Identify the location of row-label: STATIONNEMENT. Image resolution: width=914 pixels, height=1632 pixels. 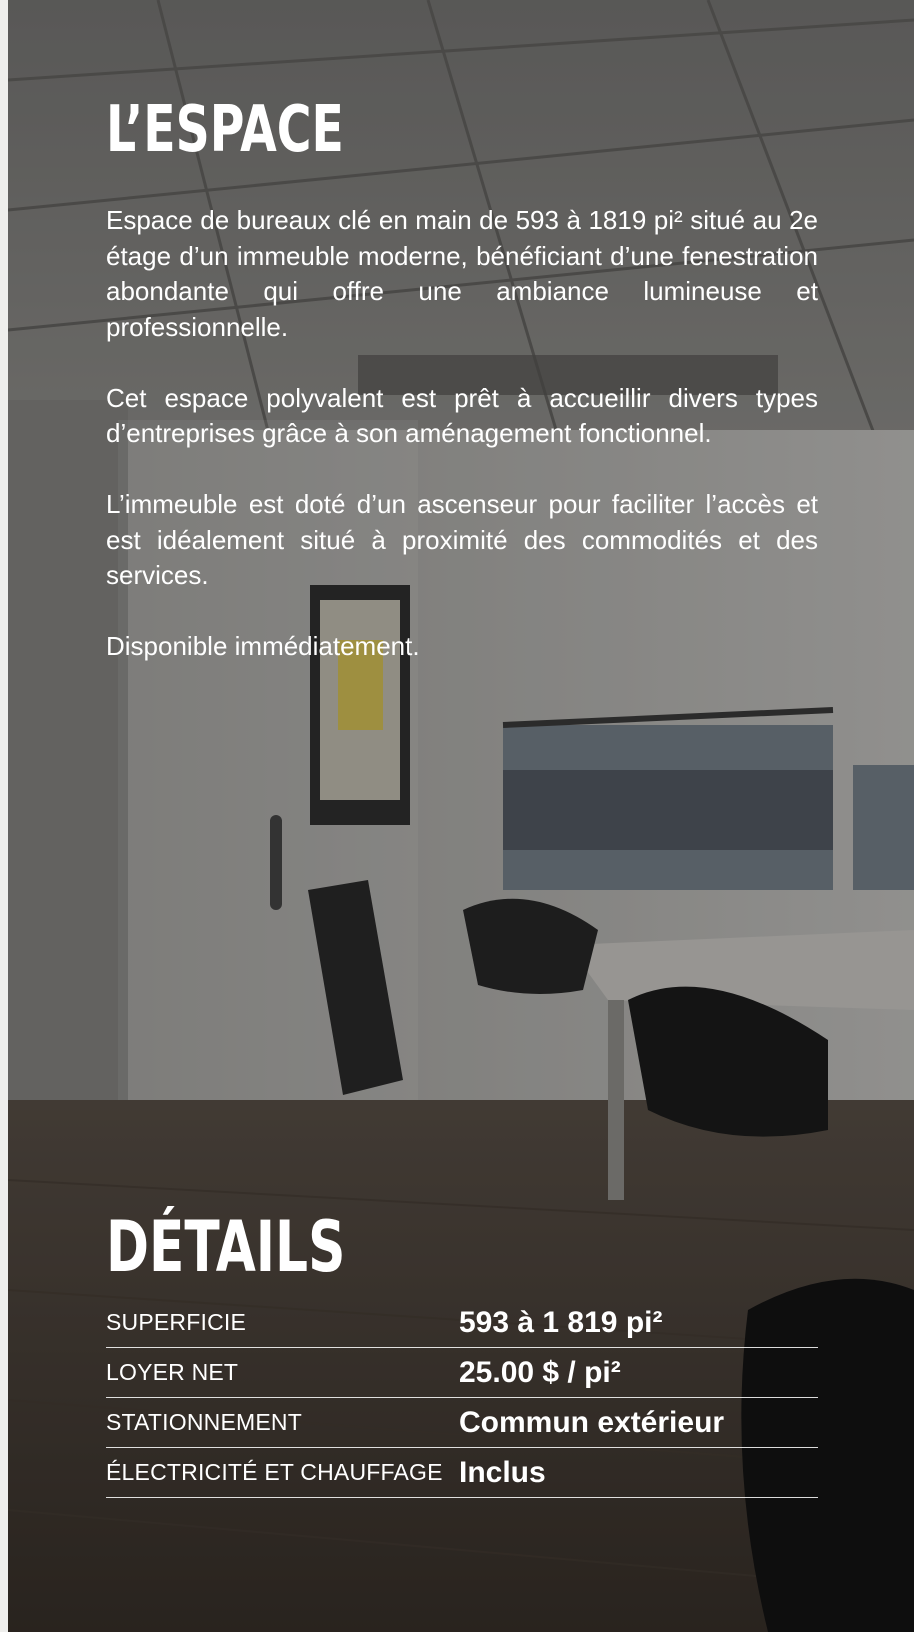
(204, 1422).